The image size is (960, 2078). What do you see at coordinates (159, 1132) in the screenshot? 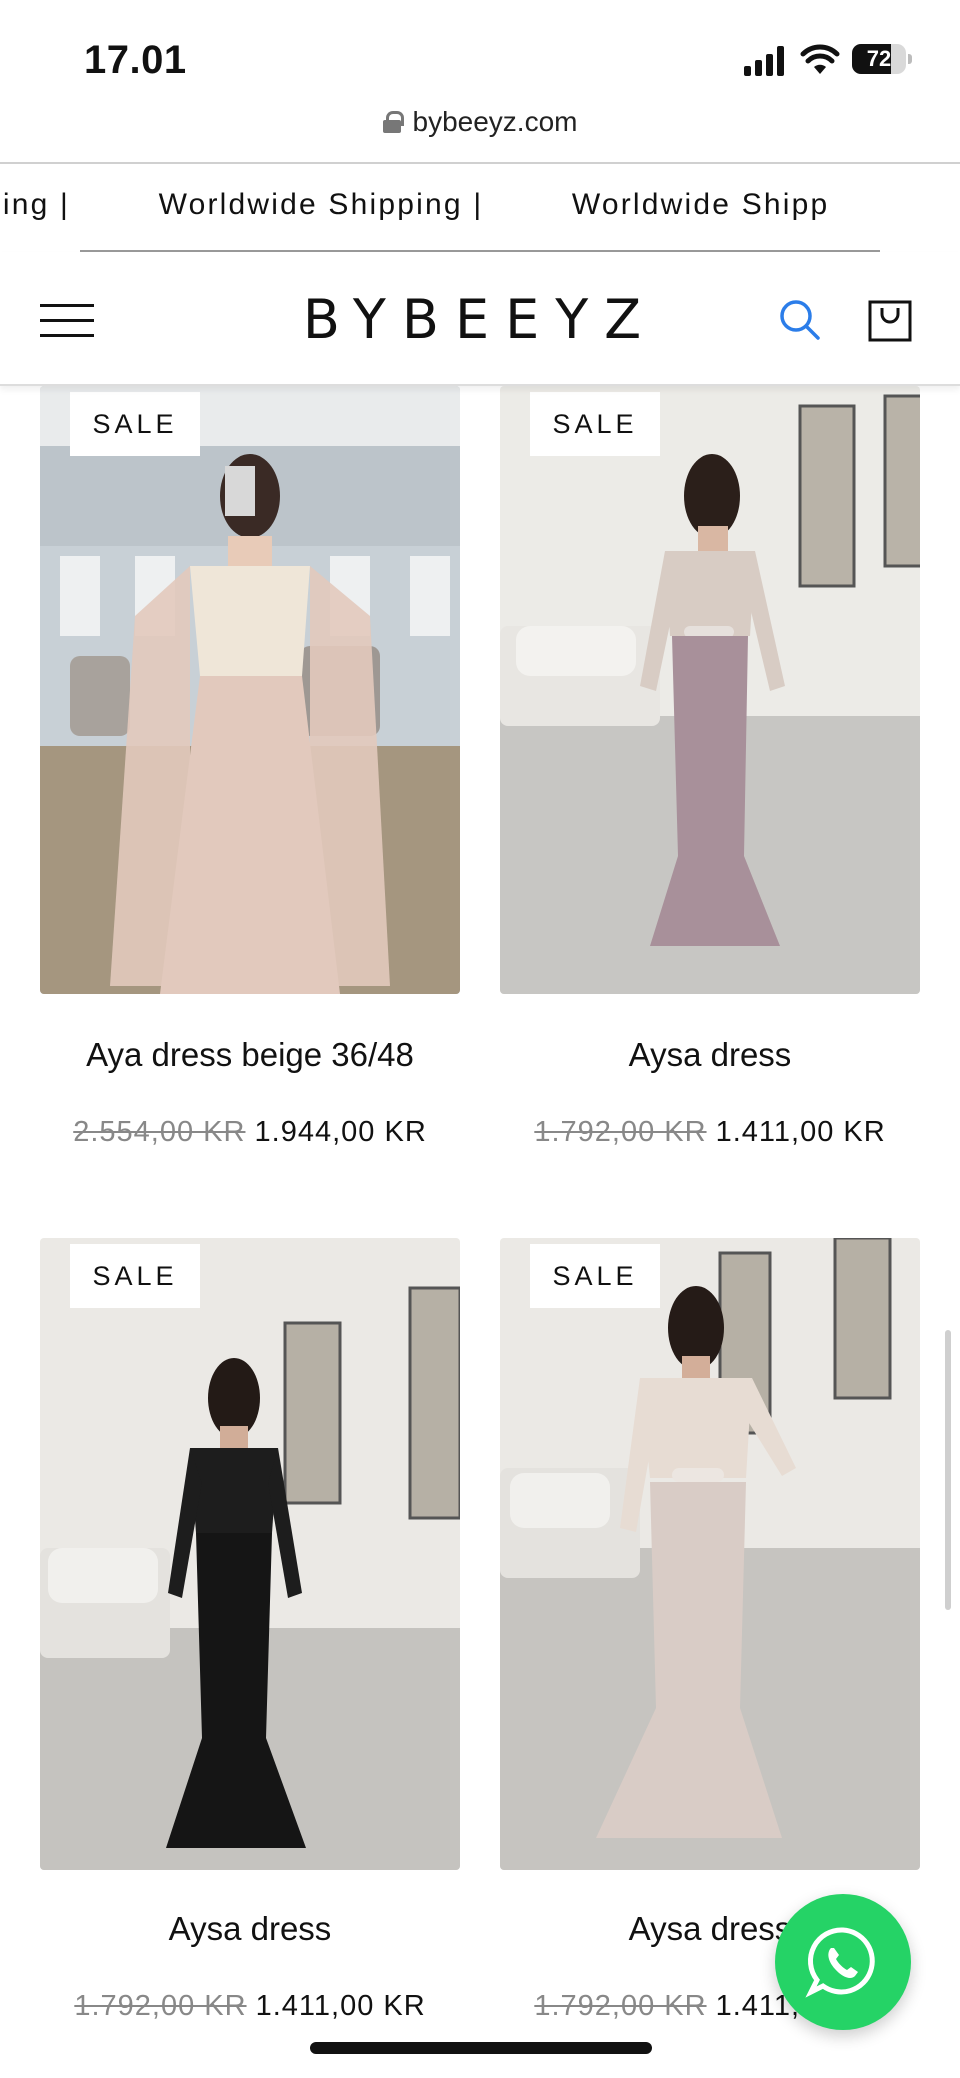
I see `original-price: 2.554,00 KR` at bounding box center [159, 1132].